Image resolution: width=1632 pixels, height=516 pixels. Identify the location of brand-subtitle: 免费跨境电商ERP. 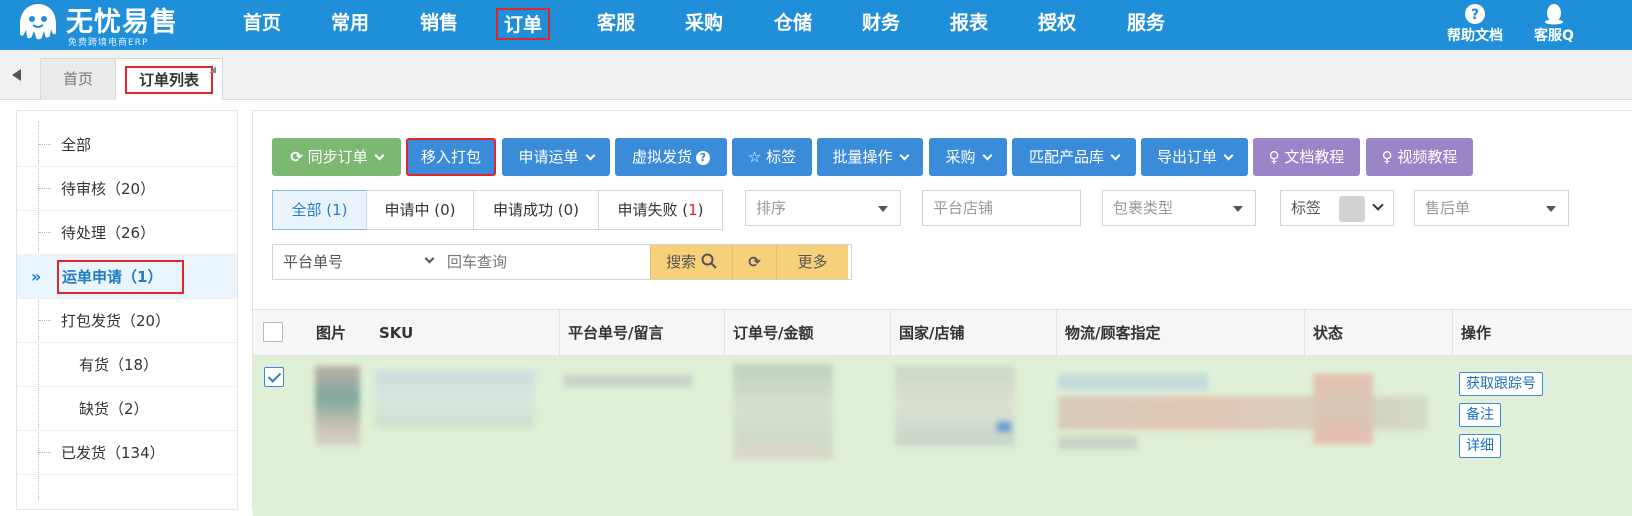
(108, 43).